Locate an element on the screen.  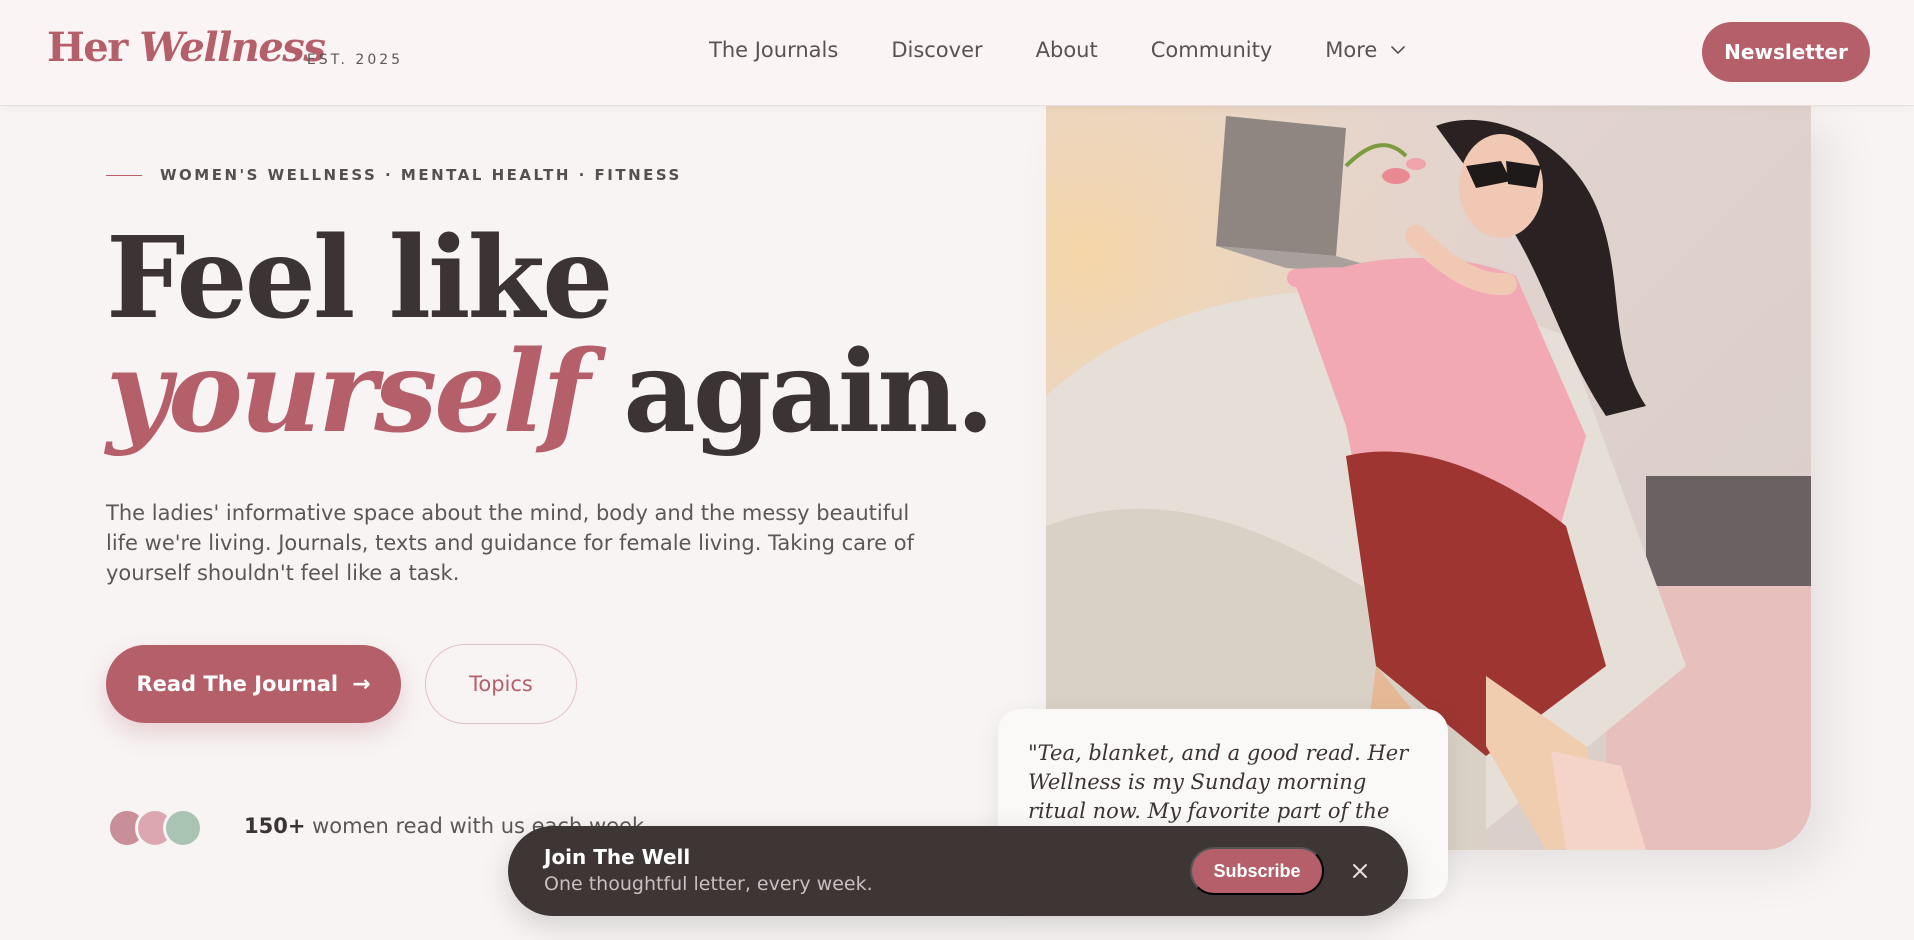
nav-label: About is located at coordinates (1066, 50).